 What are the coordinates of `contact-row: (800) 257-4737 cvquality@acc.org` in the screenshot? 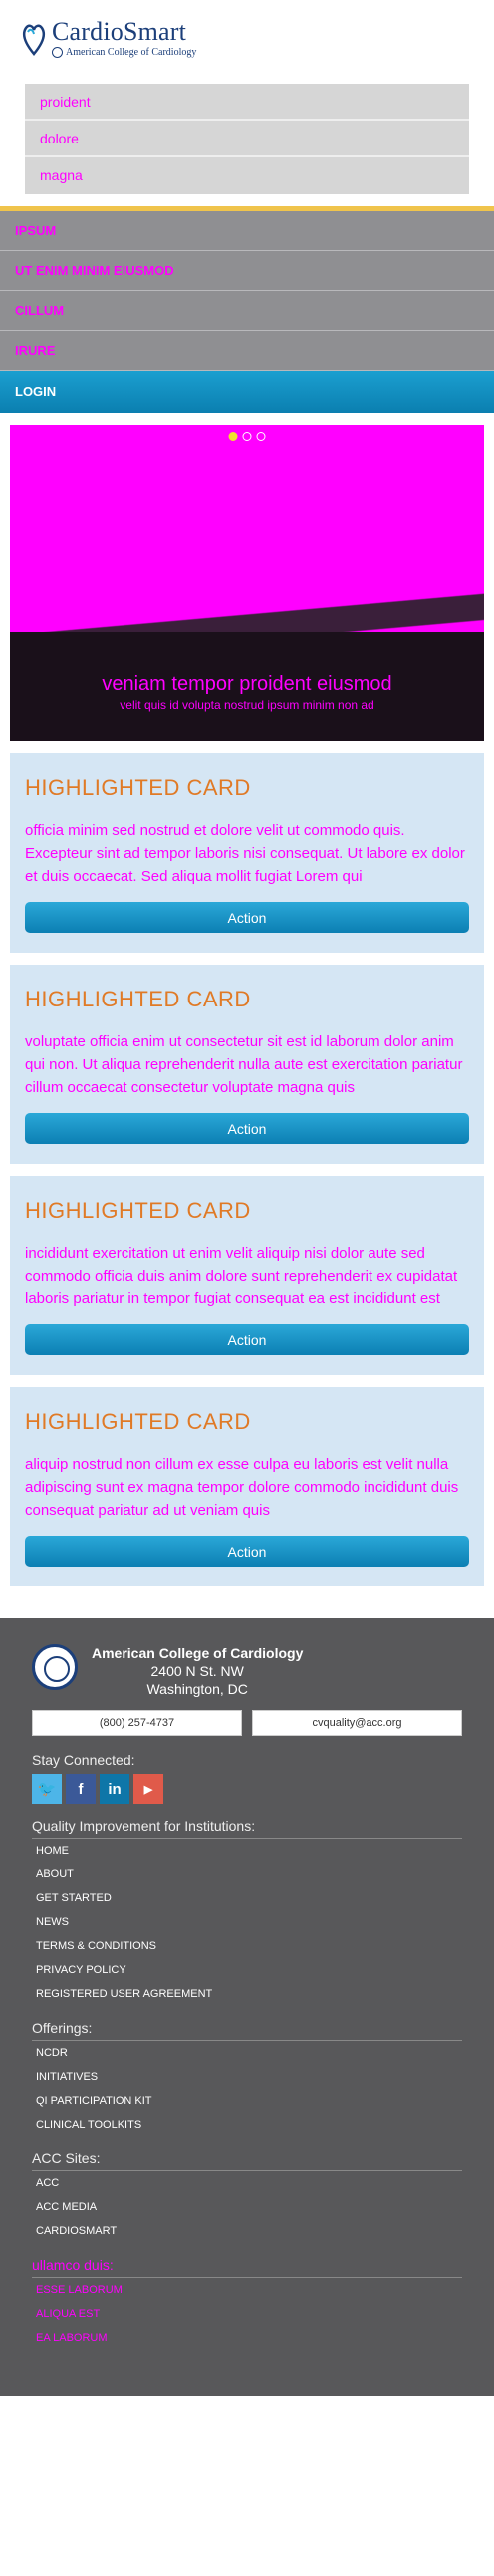 It's located at (247, 1723).